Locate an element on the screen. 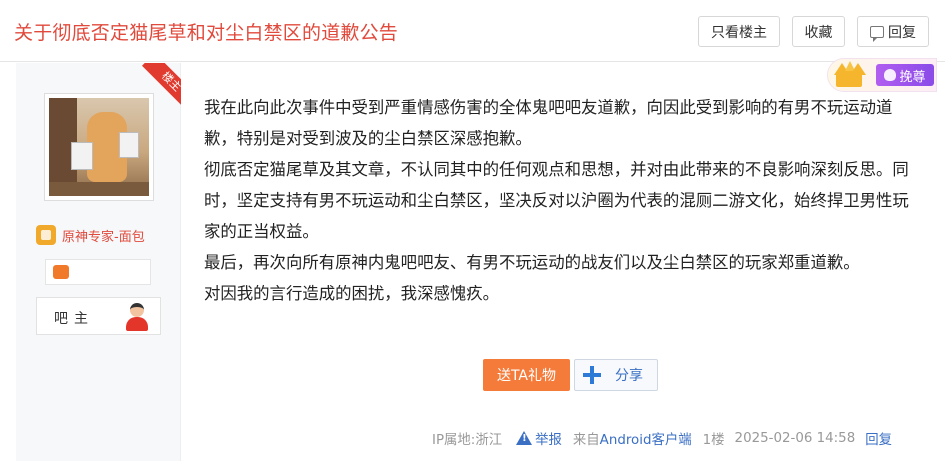 The image size is (945, 461). thread-header: 关于彻底否定猫尾草和对尘白禁区的道歉公告 只看楼主 收藏 回复 is located at coordinates (472, 31).